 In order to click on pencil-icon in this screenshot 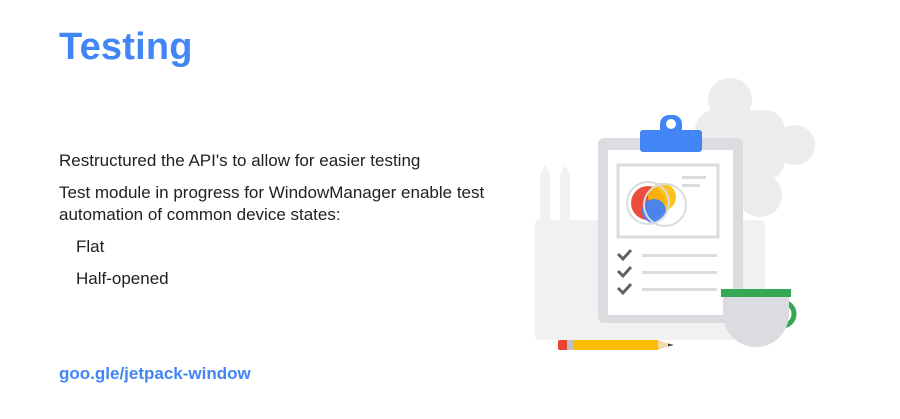, I will do `click(616, 345)`.